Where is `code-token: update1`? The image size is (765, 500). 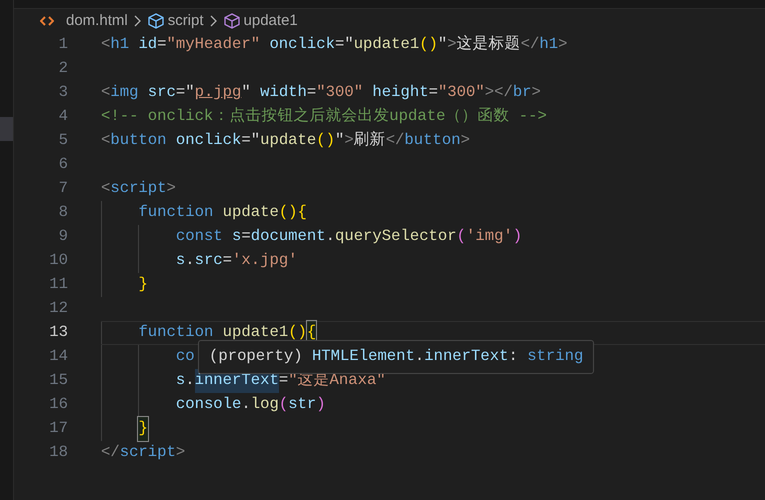 code-token: update1 is located at coordinates (387, 45).